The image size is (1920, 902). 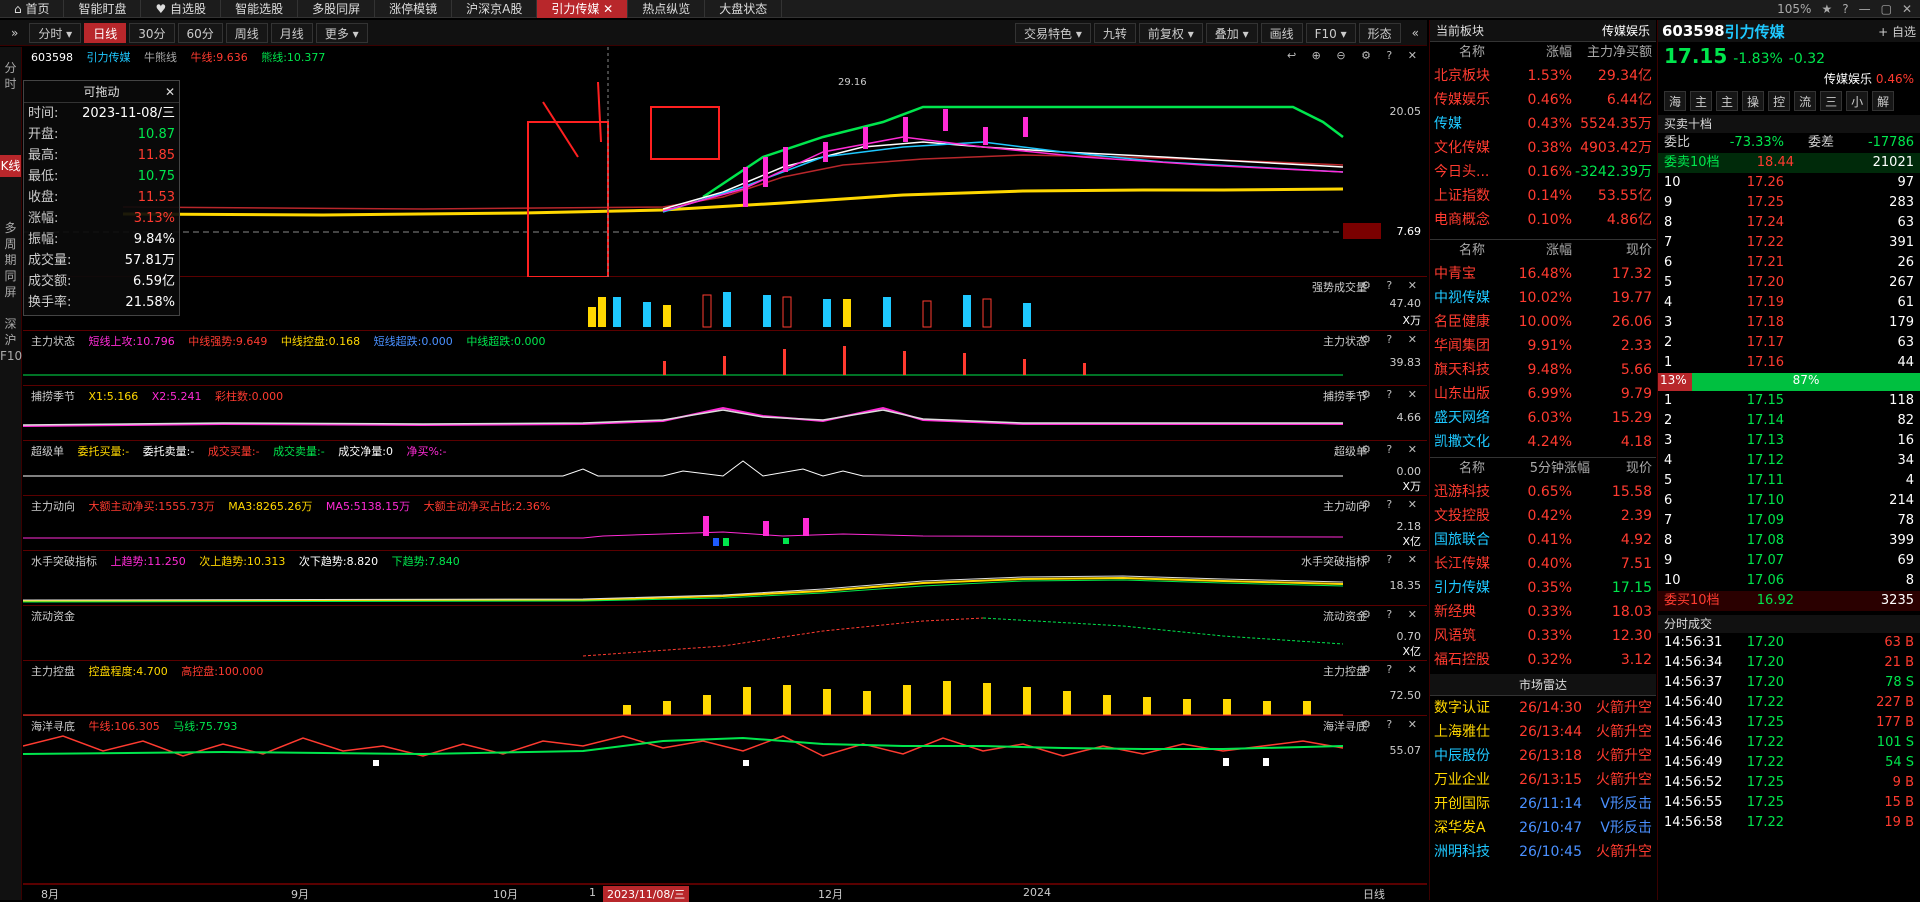 What do you see at coordinates (1626, 30) in the screenshot?
I see `current-sector: 传媒娱乐` at bounding box center [1626, 30].